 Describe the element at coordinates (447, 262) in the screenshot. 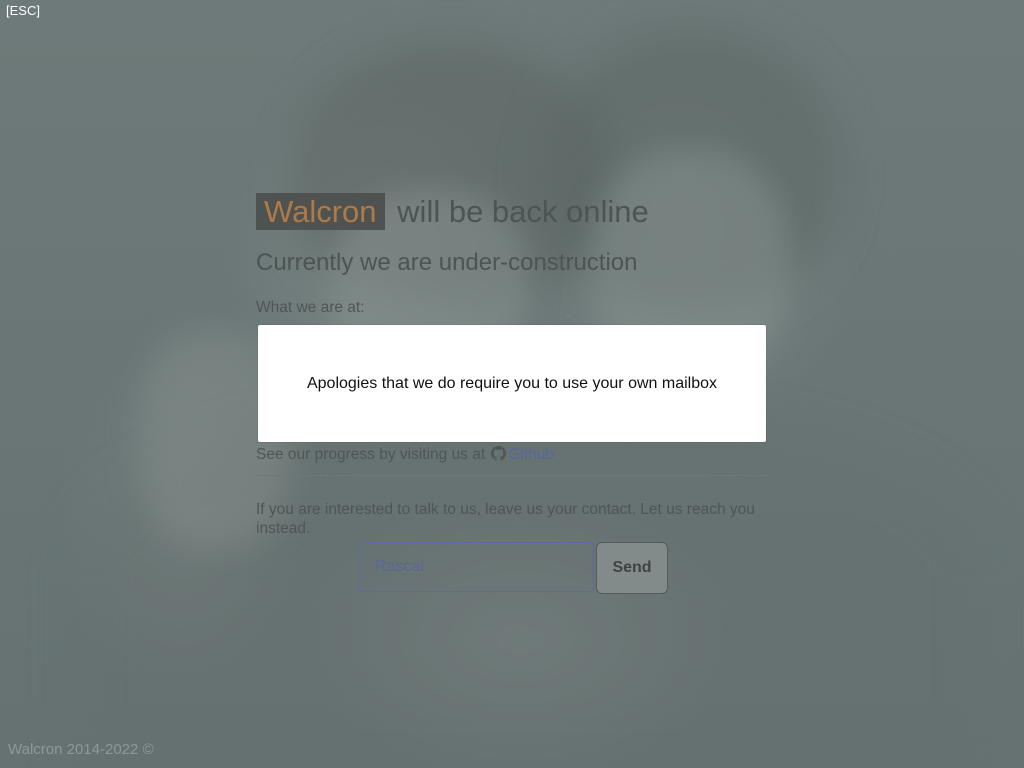

I see `subtitle: Currently we are under-construction` at that location.